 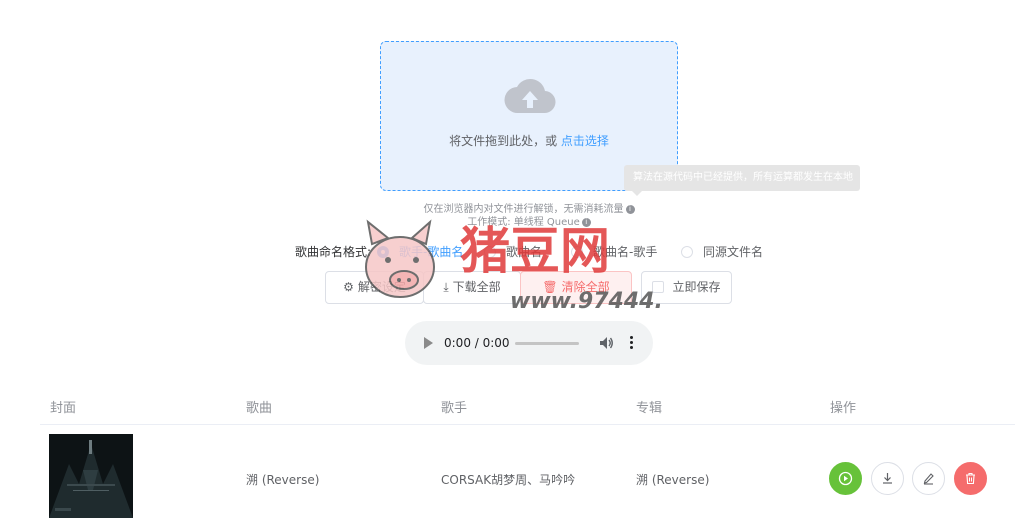 I want to click on radio-song-artist: 歌曲名-歌手, so click(x=614, y=251).